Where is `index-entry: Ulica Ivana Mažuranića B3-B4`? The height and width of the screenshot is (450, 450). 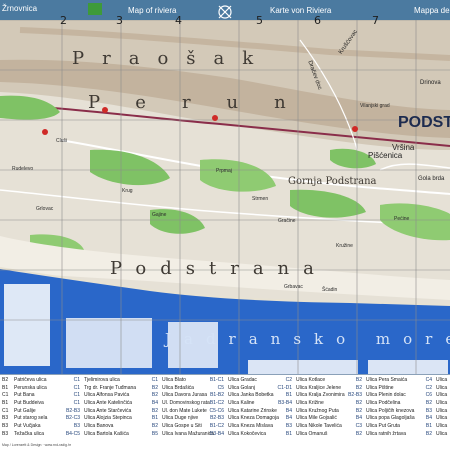
index-entry: Ulica Ivana Mažuranića B3-B4 is located at coordinates (193, 435).